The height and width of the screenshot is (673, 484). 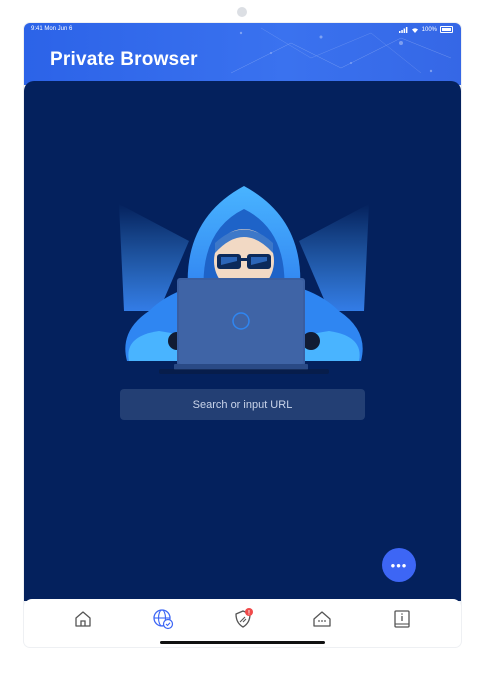 What do you see at coordinates (242, 642) in the screenshot?
I see `home-indicator` at bounding box center [242, 642].